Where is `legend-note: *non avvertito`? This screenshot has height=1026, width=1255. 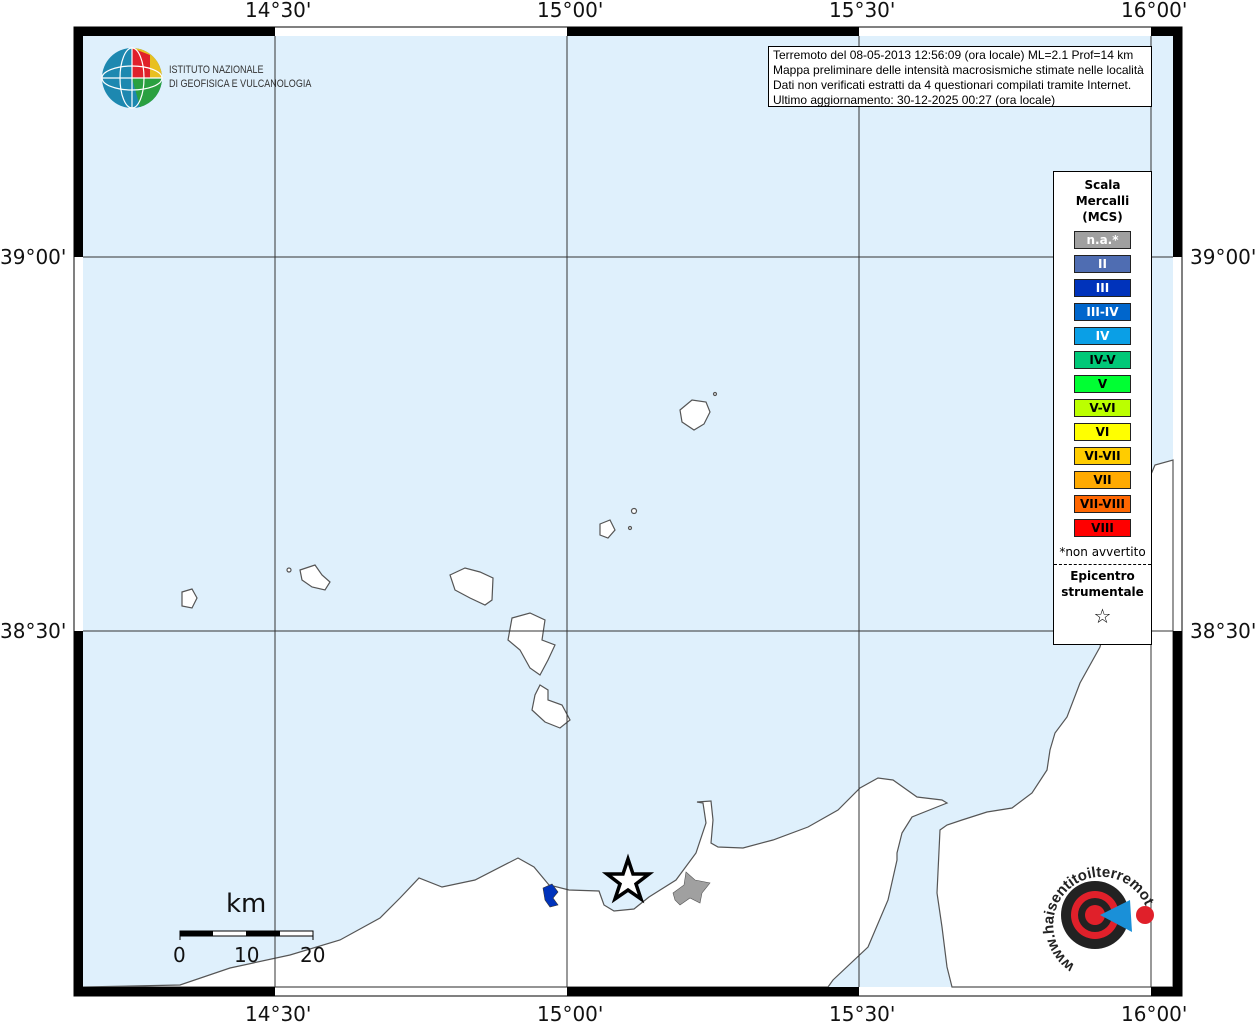
legend-note: *non avvertito is located at coordinates (1102, 552).